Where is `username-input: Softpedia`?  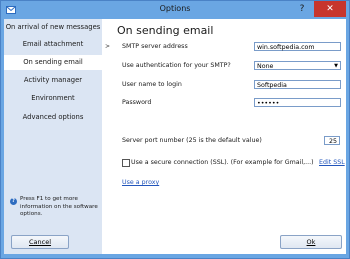 username-input: Softpedia is located at coordinates (297, 84).